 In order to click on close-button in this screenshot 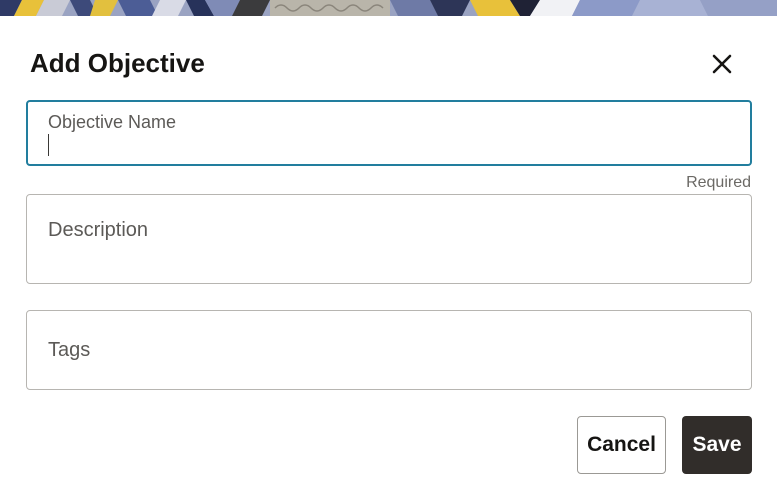, I will do `click(722, 64)`.